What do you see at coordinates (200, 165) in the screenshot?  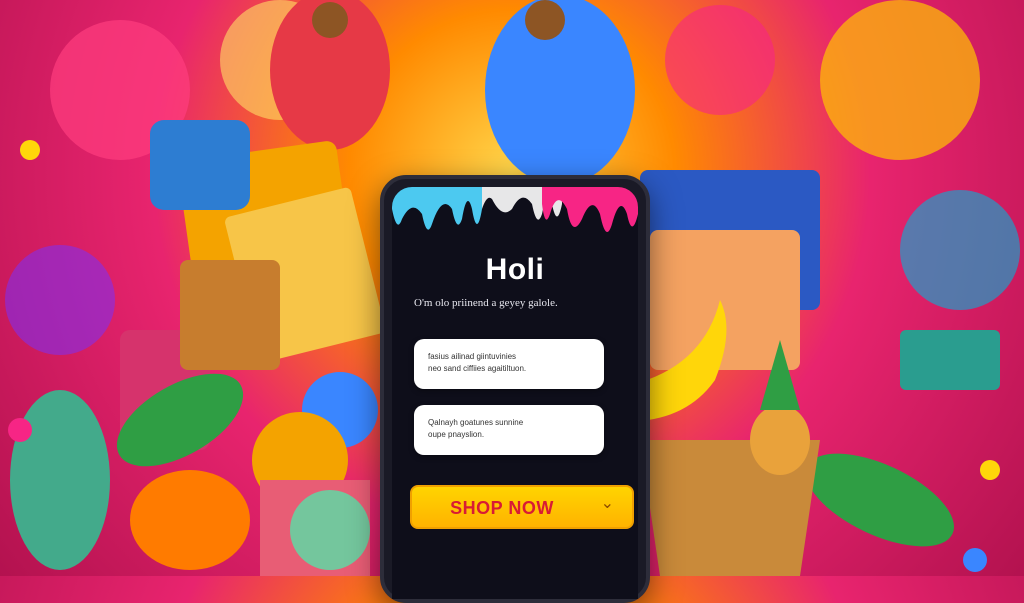 I see `box-item` at bounding box center [200, 165].